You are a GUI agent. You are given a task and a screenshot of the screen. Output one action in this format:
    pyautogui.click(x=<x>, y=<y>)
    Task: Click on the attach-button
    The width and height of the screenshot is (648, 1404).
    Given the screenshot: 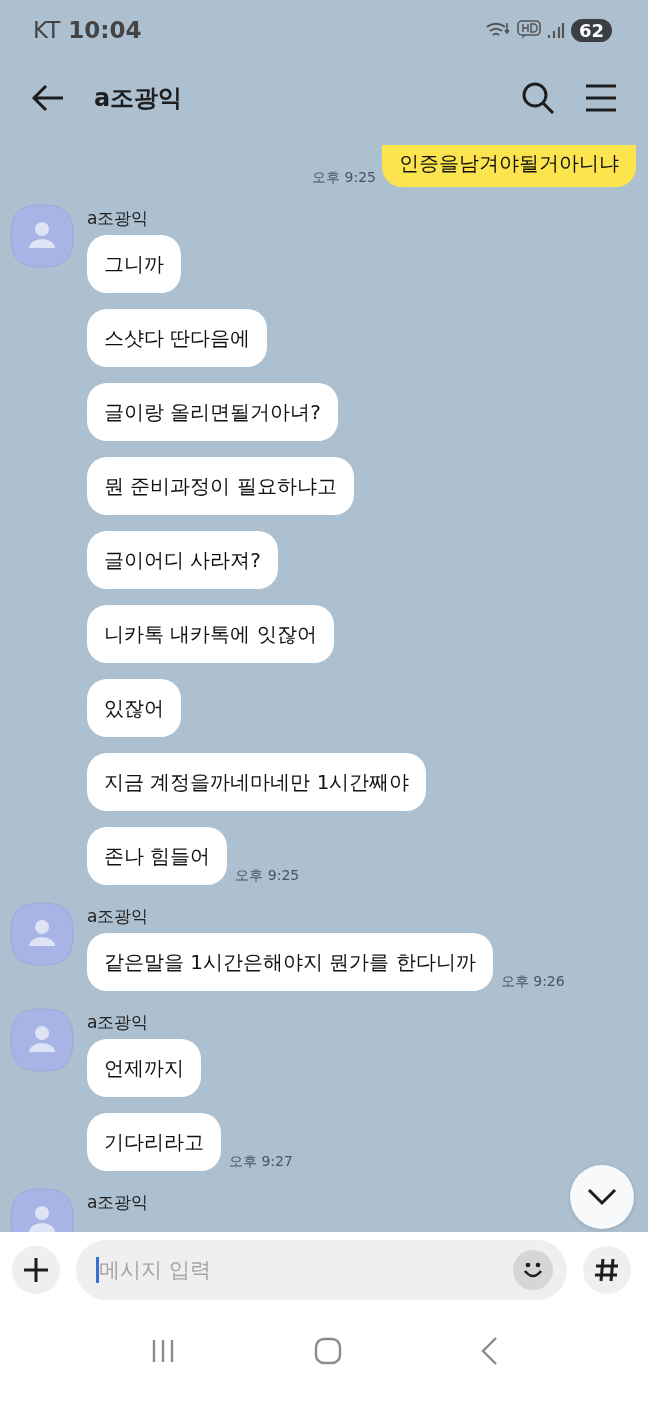 What is the action you would take?
    pyautogui.click(x=36, y=1270)
    